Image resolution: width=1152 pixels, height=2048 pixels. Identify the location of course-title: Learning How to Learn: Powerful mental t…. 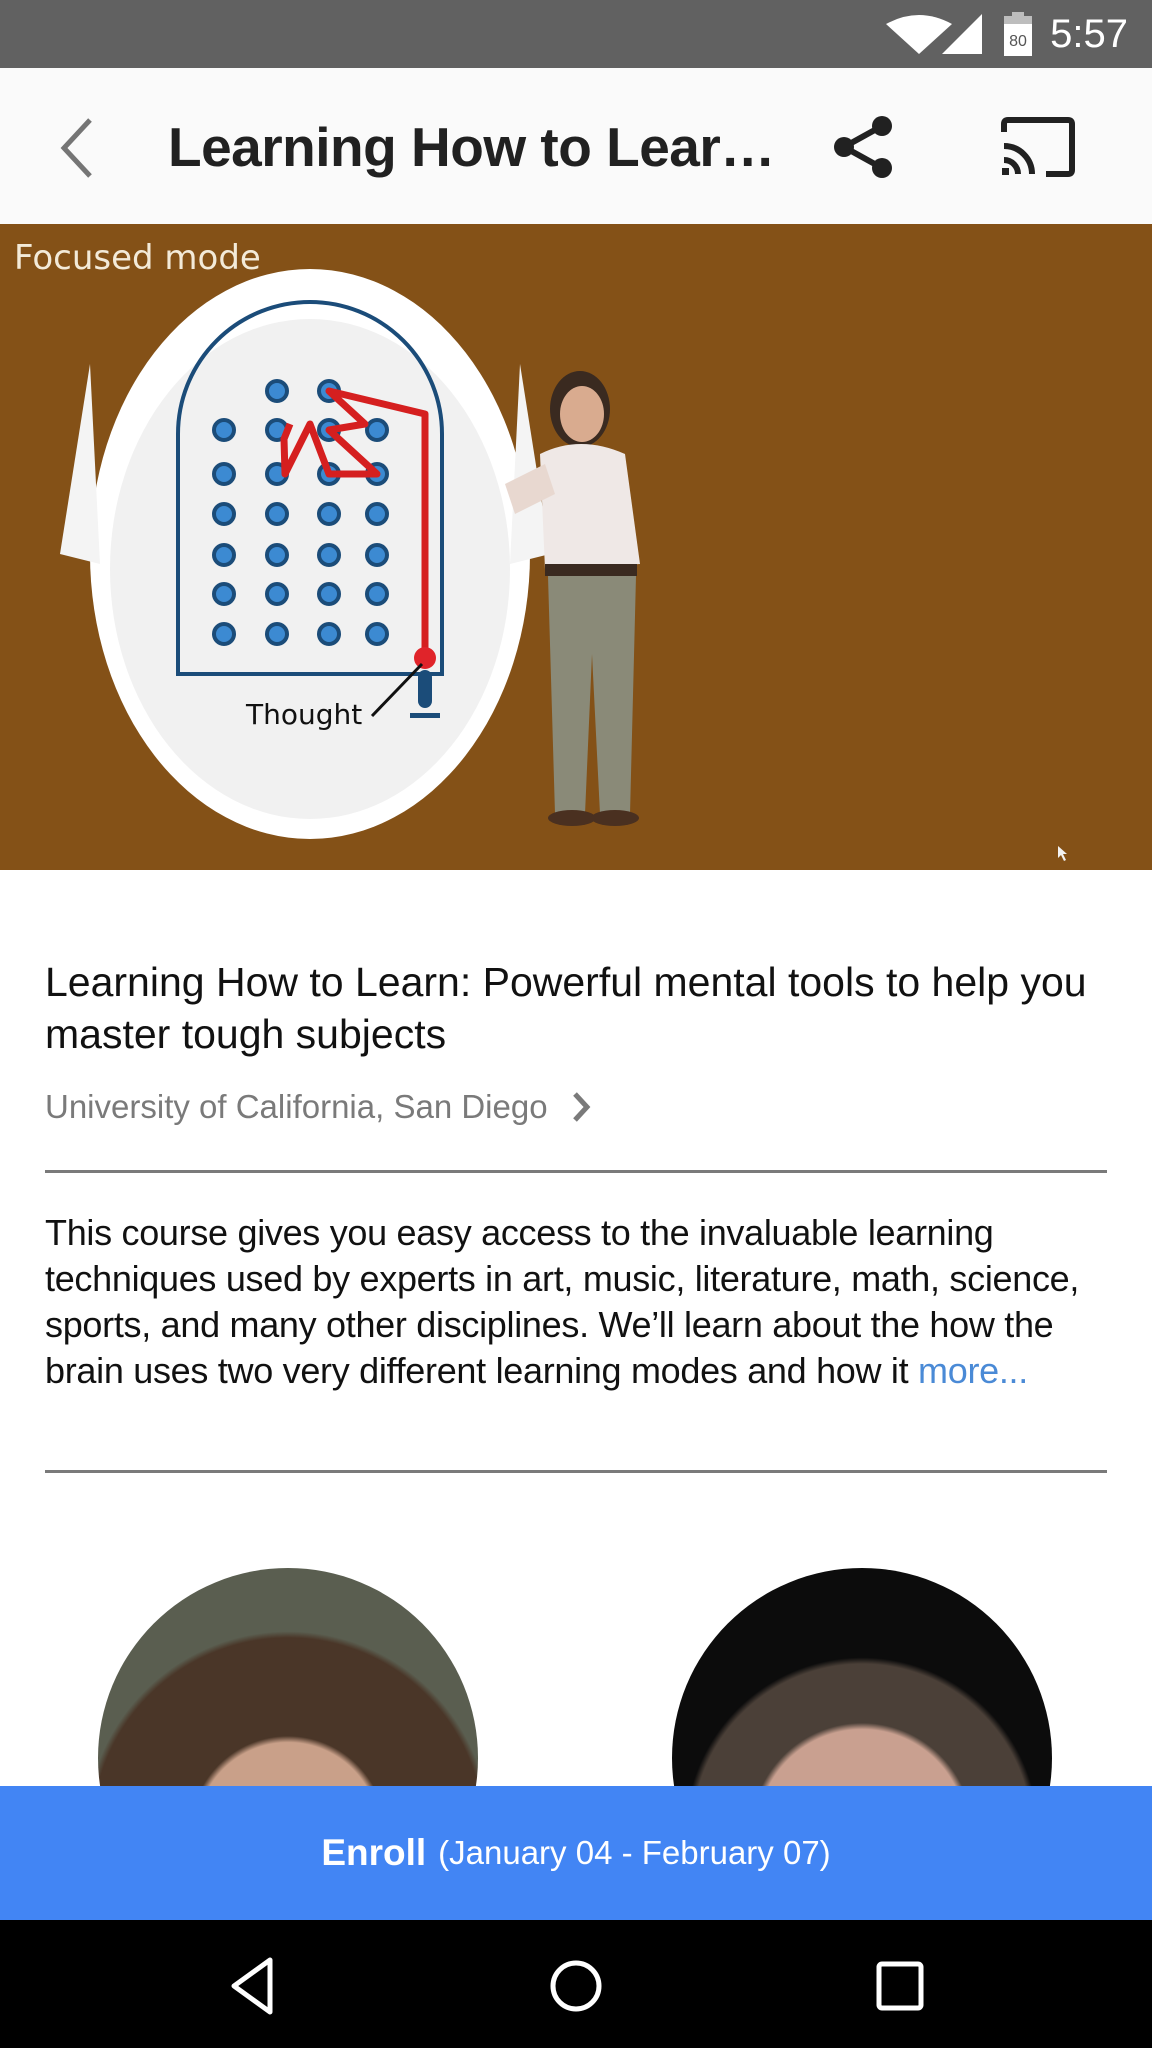
(566, 1008).